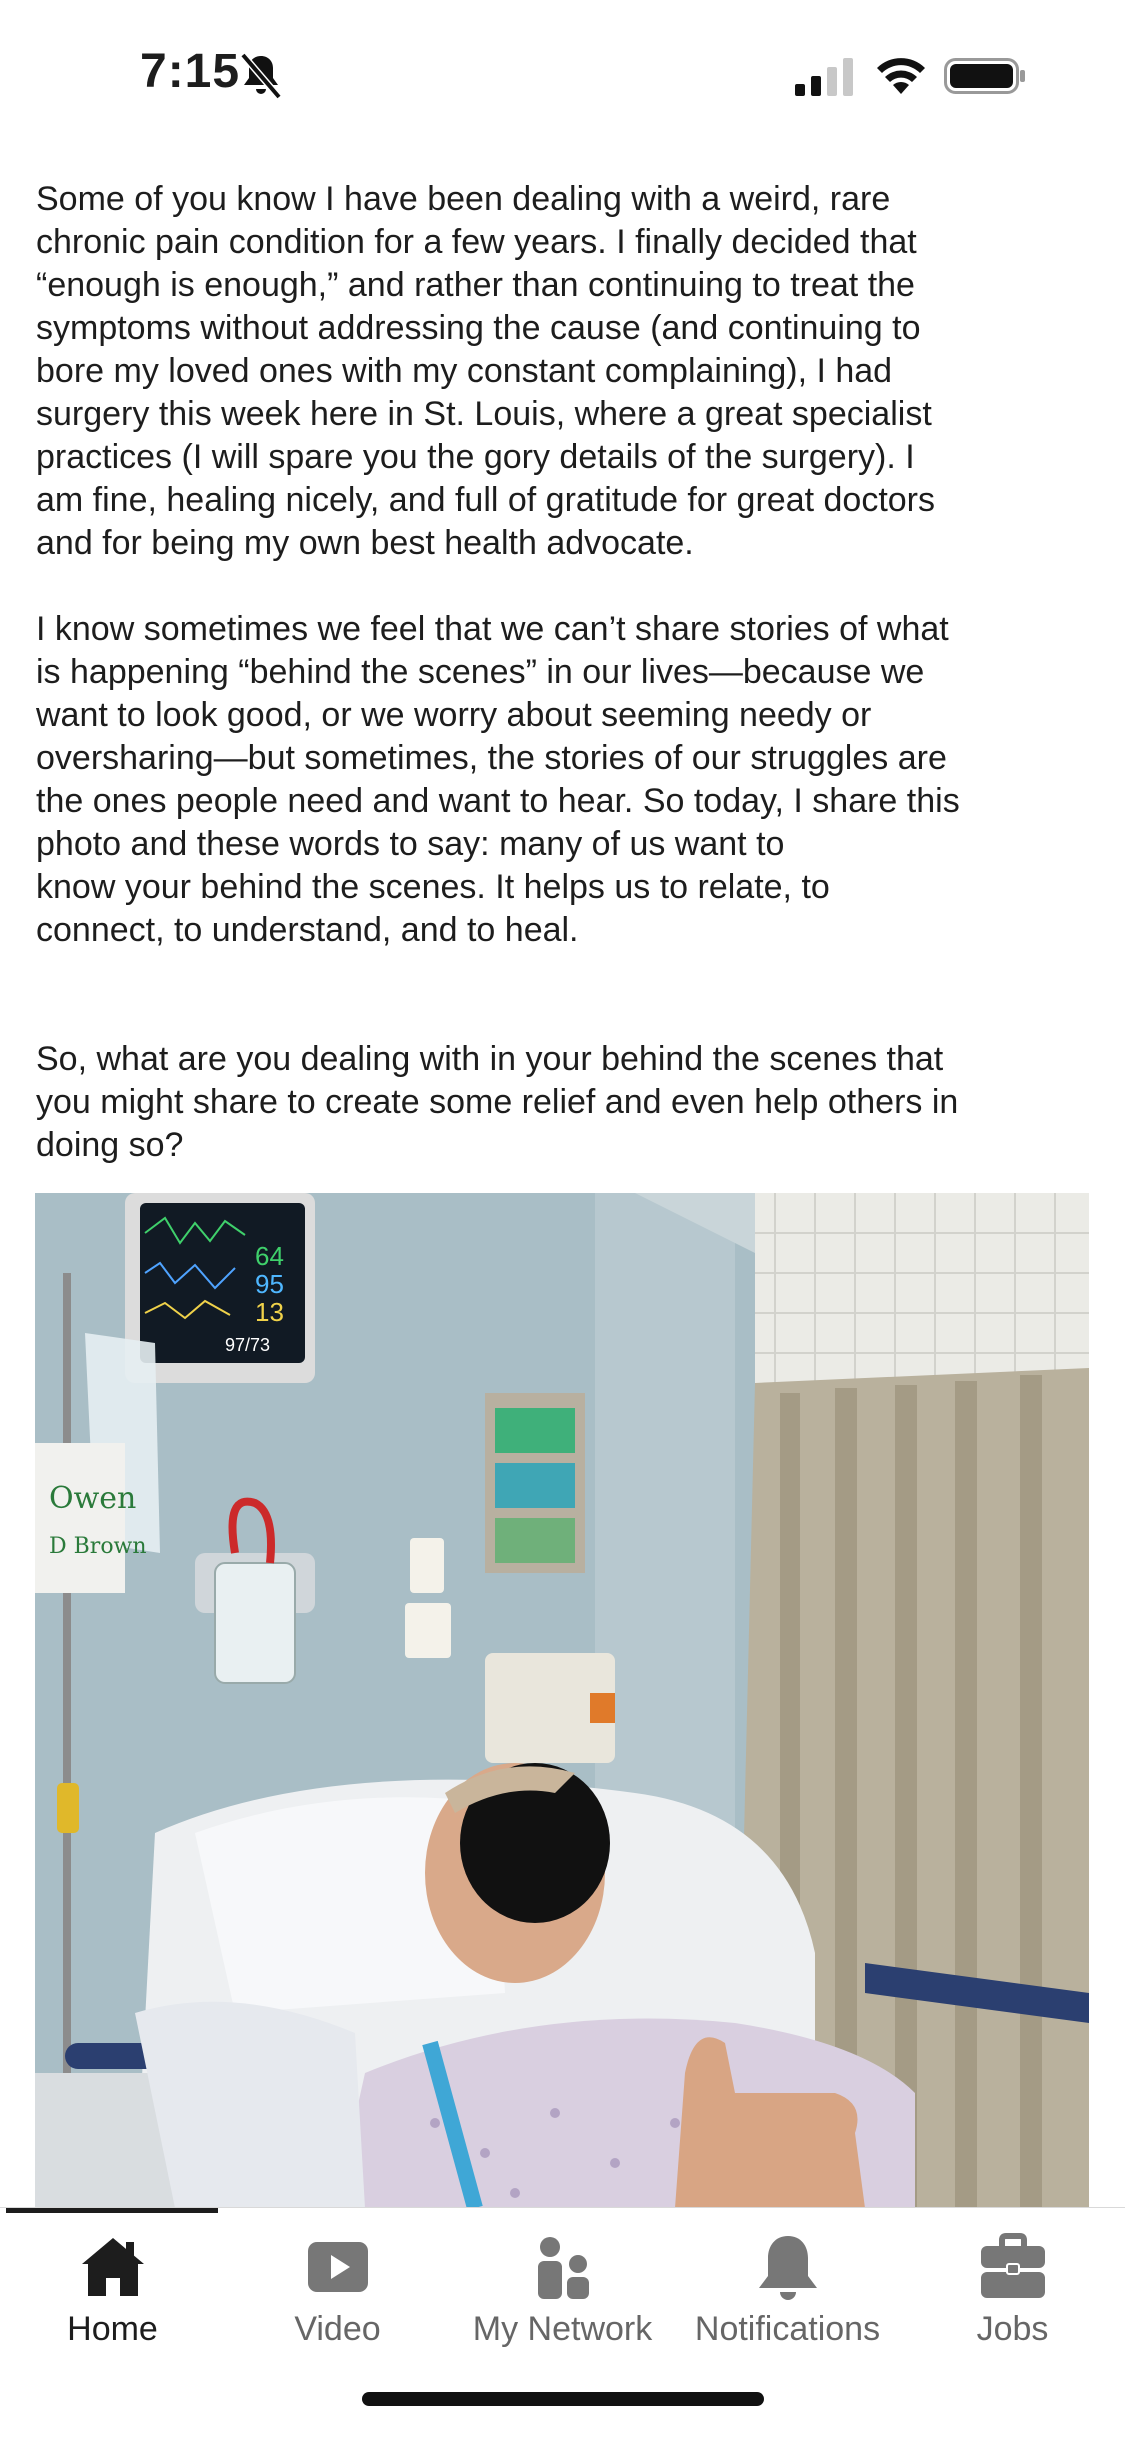  What do you see at coordinates (247, 1345) in the screenshot?
I see `monitor-bp: 97/73` at bounding box center [247, 1345].